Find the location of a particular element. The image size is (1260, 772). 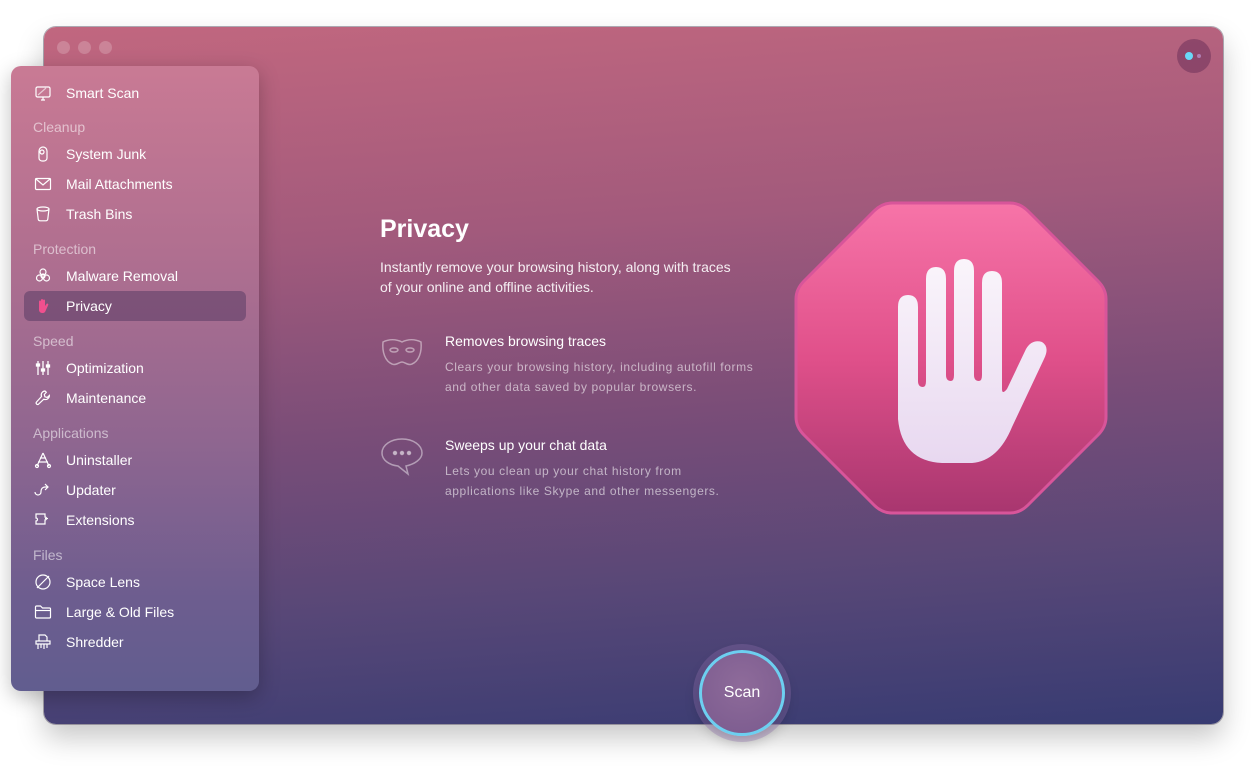

sidebar-item-optimization: Optimization is located at coordinates (135, 368).